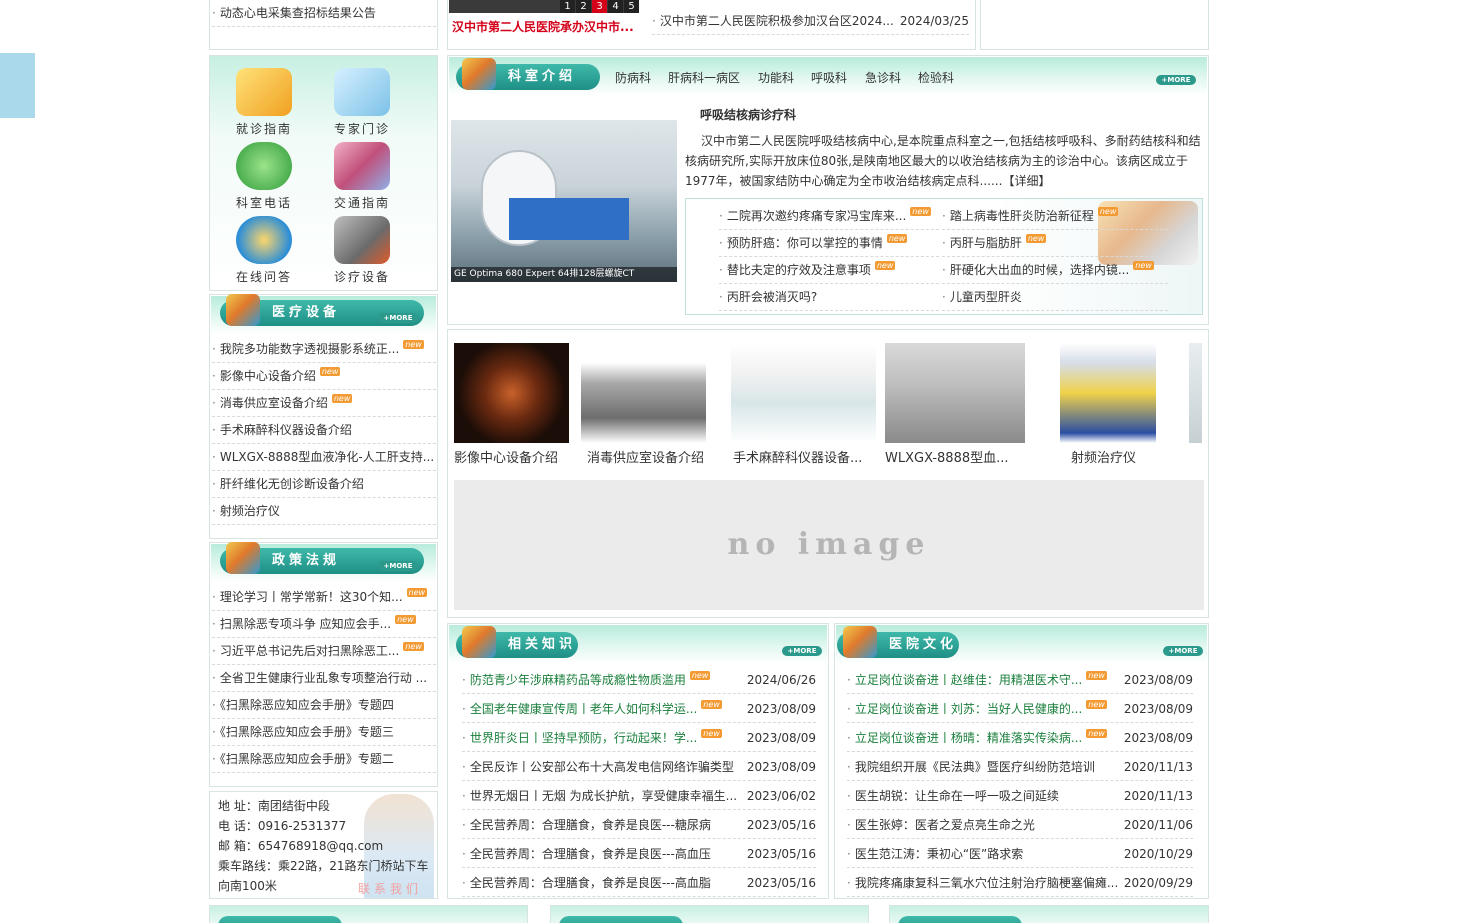  Describe the element at coordinates (955, 393) in the screenshot. I see `gallery-thumb-blood-purification` at that location.